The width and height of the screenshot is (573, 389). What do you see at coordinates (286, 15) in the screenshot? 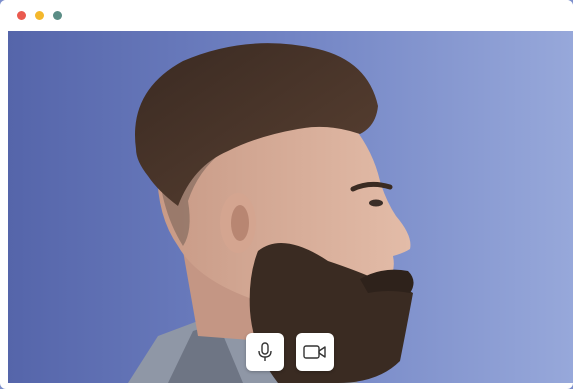
I see `window-titlebar` at bounding box center [286, 15].